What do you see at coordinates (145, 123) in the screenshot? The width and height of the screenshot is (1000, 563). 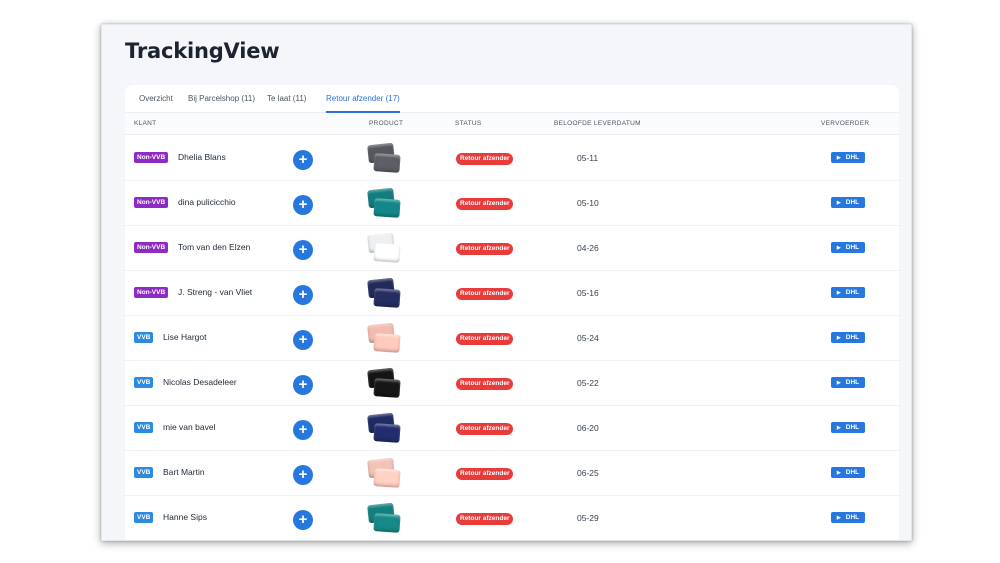 I see `column-header-klant: KLANT` at bounding box center [145, 123].